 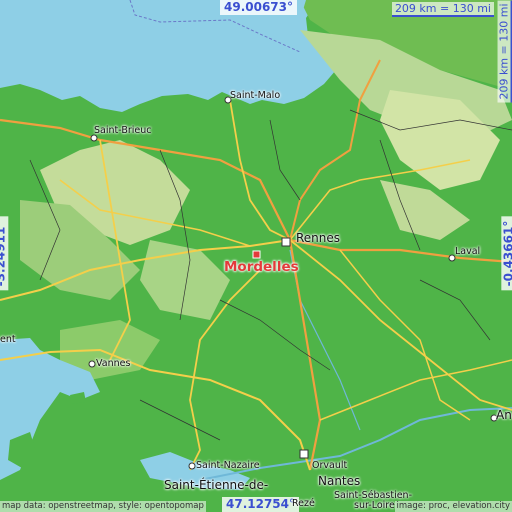 I want to click on city-label-rennes: Rennes, so click(x=318, y=238).